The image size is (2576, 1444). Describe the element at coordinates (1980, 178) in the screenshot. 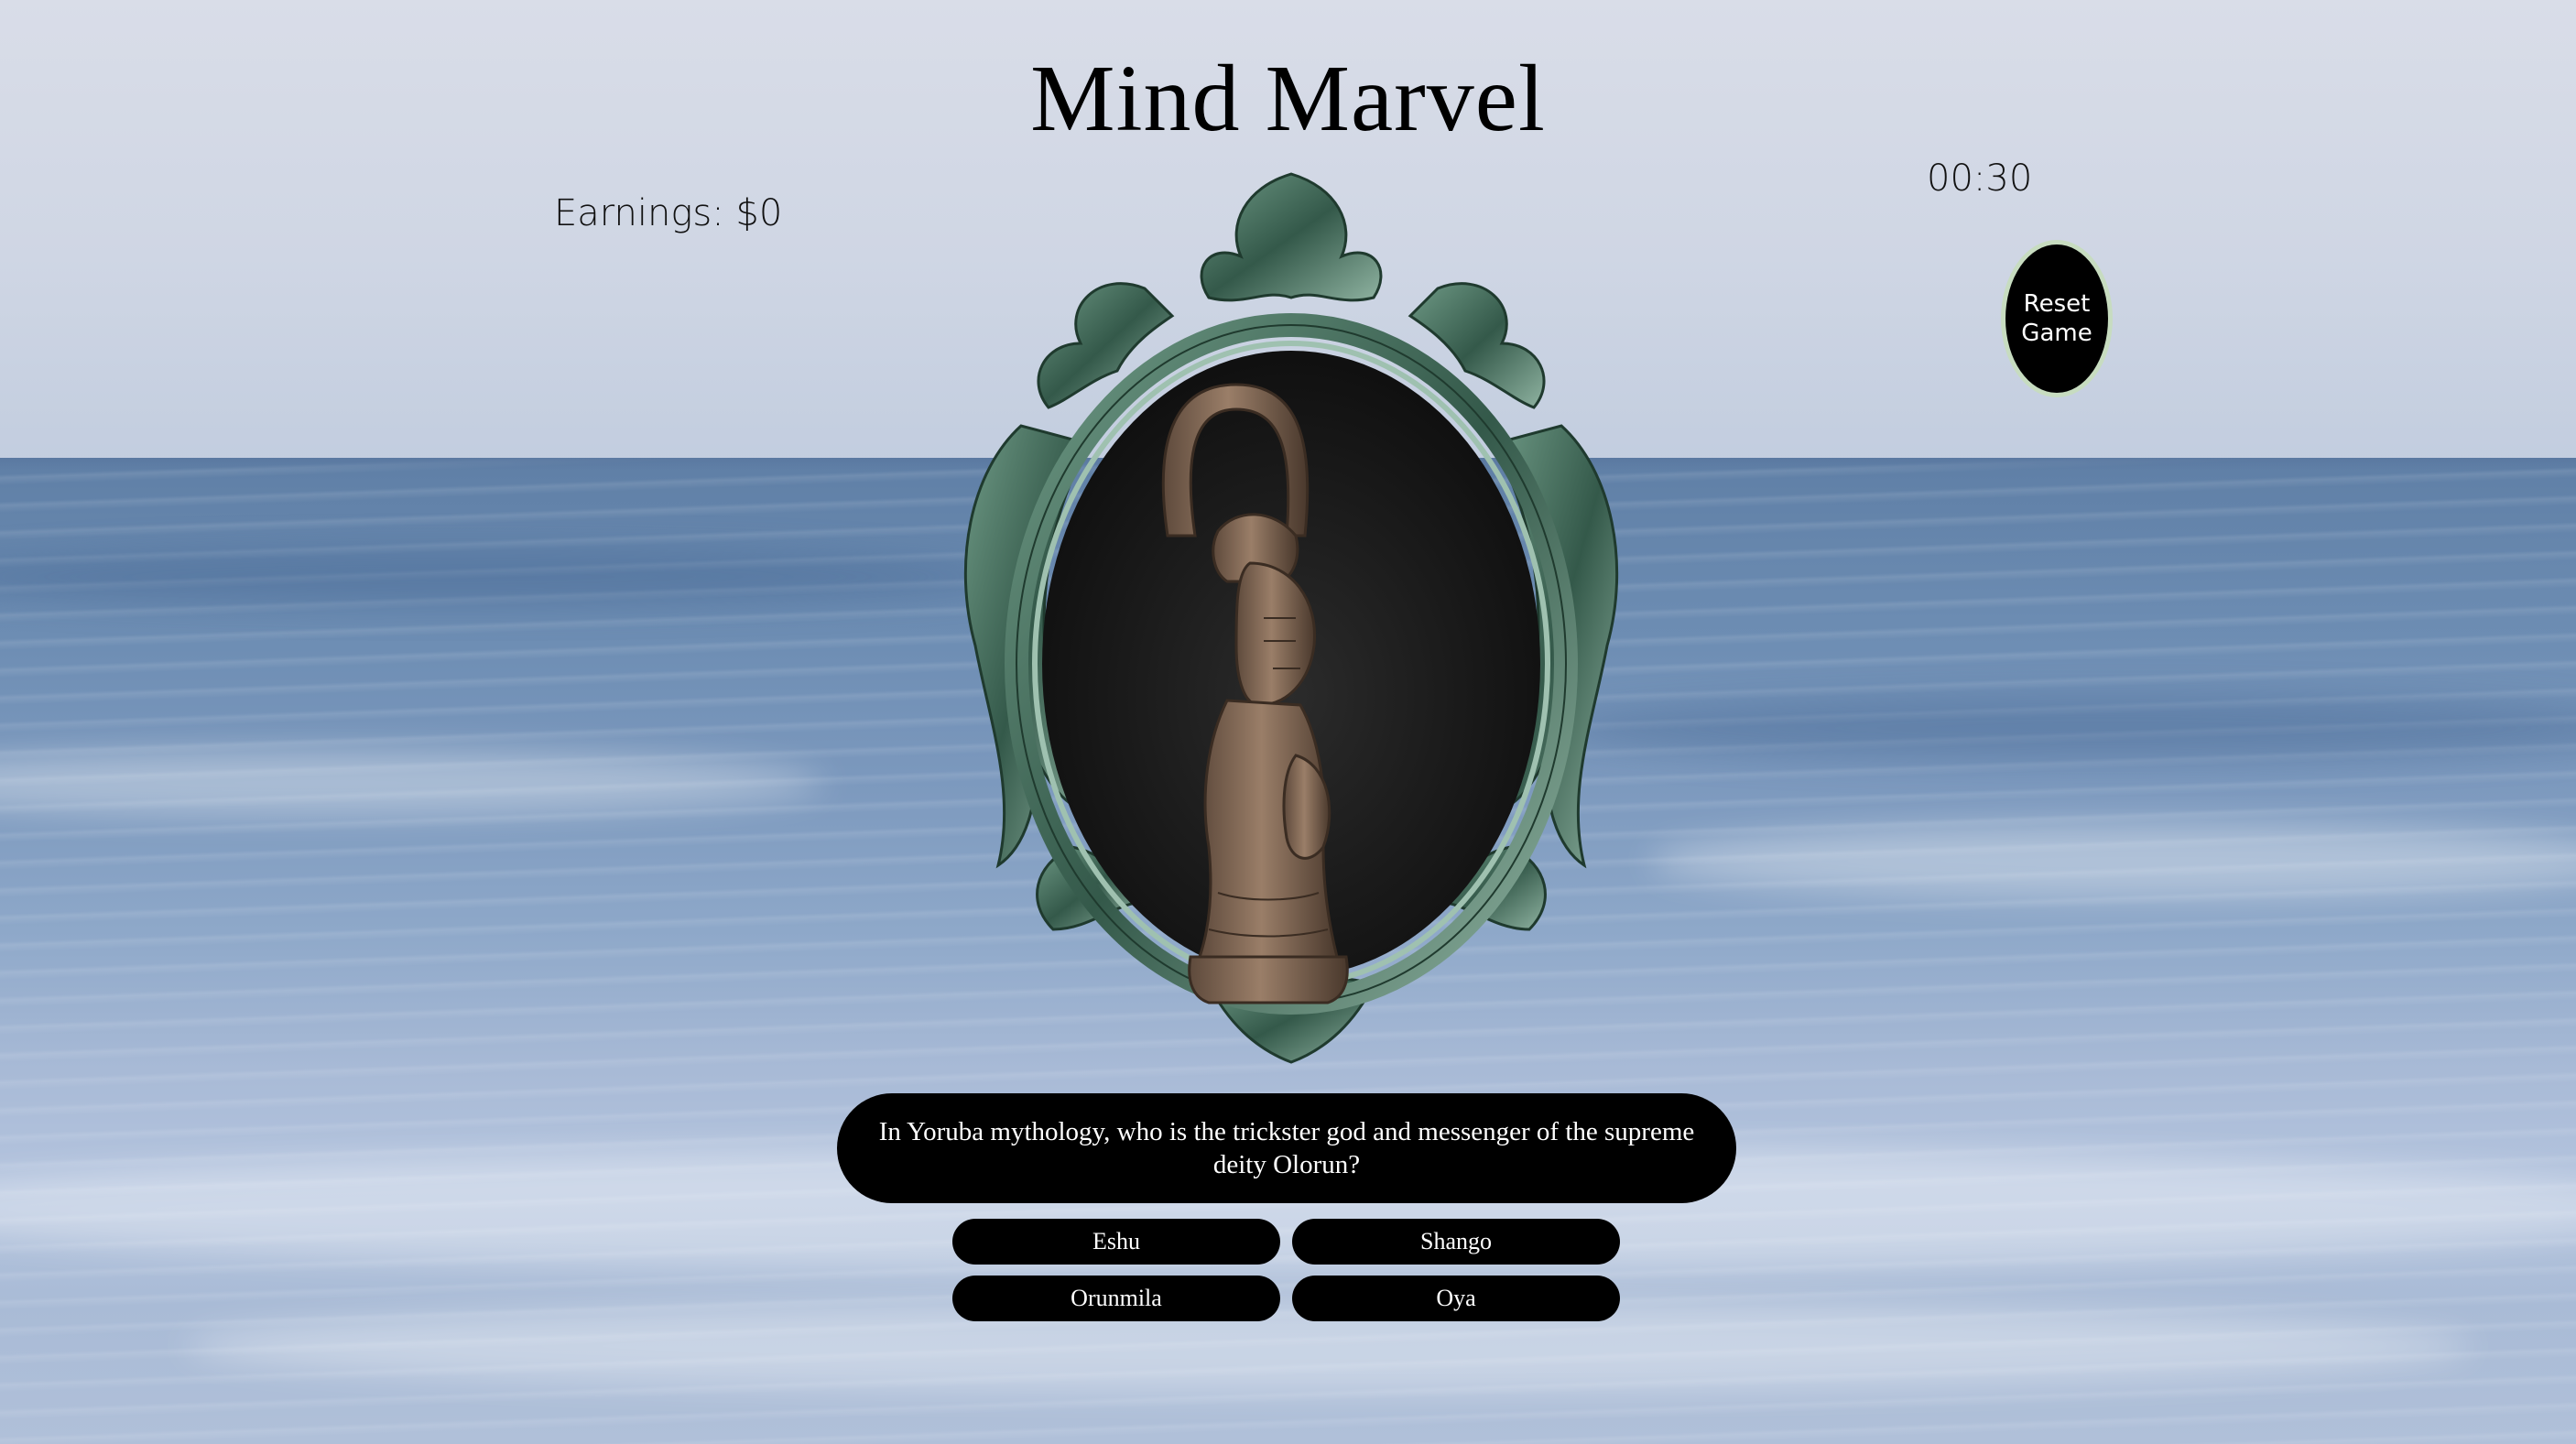

I see `countdown-timer: 00:30` at that location.